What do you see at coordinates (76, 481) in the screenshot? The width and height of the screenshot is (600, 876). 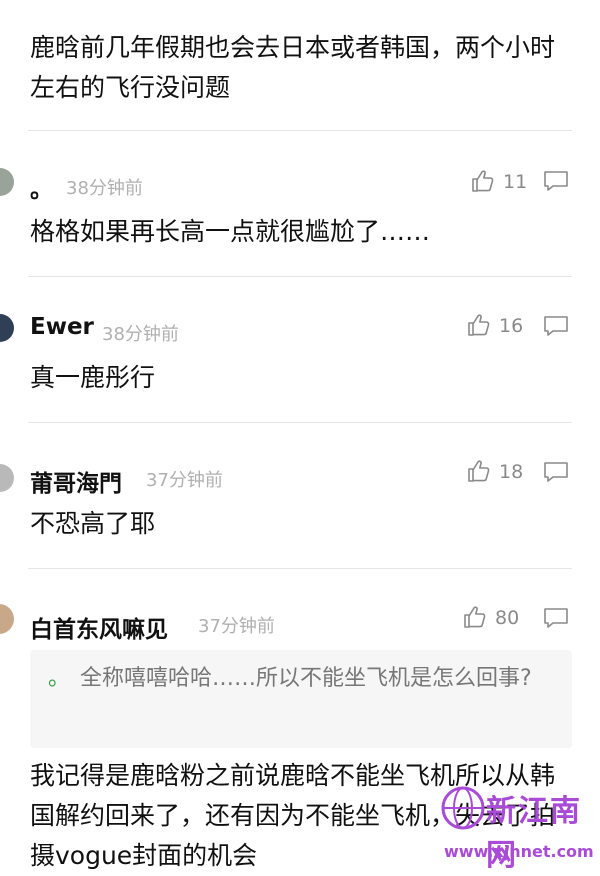 I see `username: 莆哥海門` at bounding box center [76, 481].